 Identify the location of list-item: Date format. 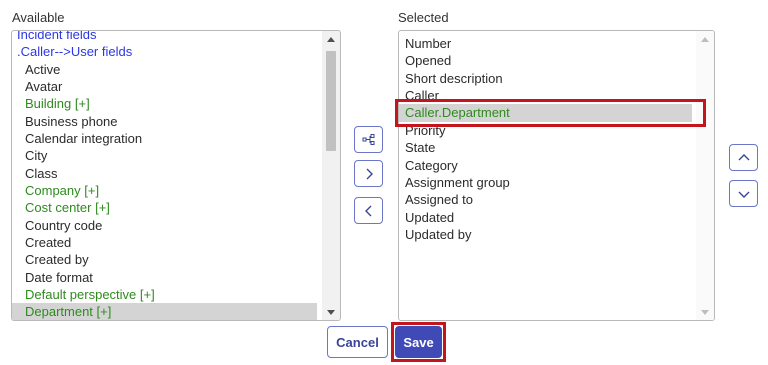
(59, 277).